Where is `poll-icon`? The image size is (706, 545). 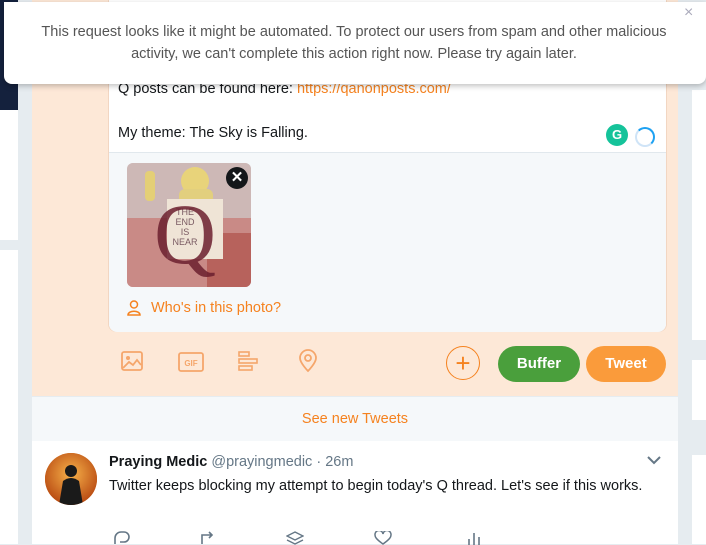
poll-icon is located at coordinates (248, 361).